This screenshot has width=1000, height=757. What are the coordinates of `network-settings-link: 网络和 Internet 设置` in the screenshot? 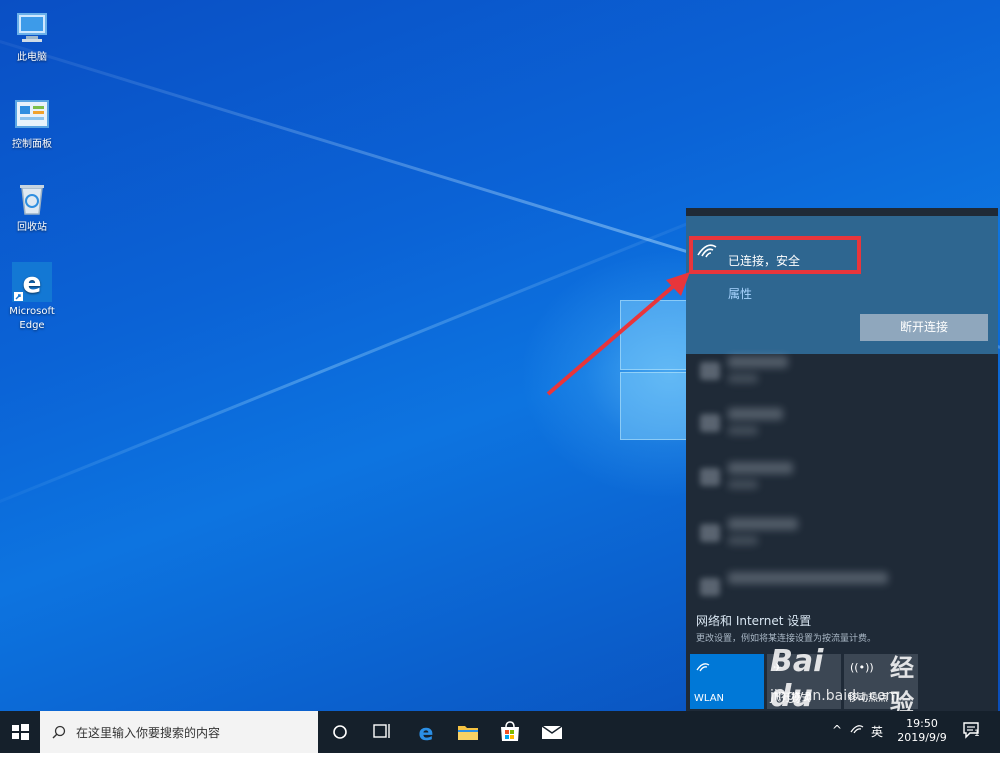 It's located at (753, 620).